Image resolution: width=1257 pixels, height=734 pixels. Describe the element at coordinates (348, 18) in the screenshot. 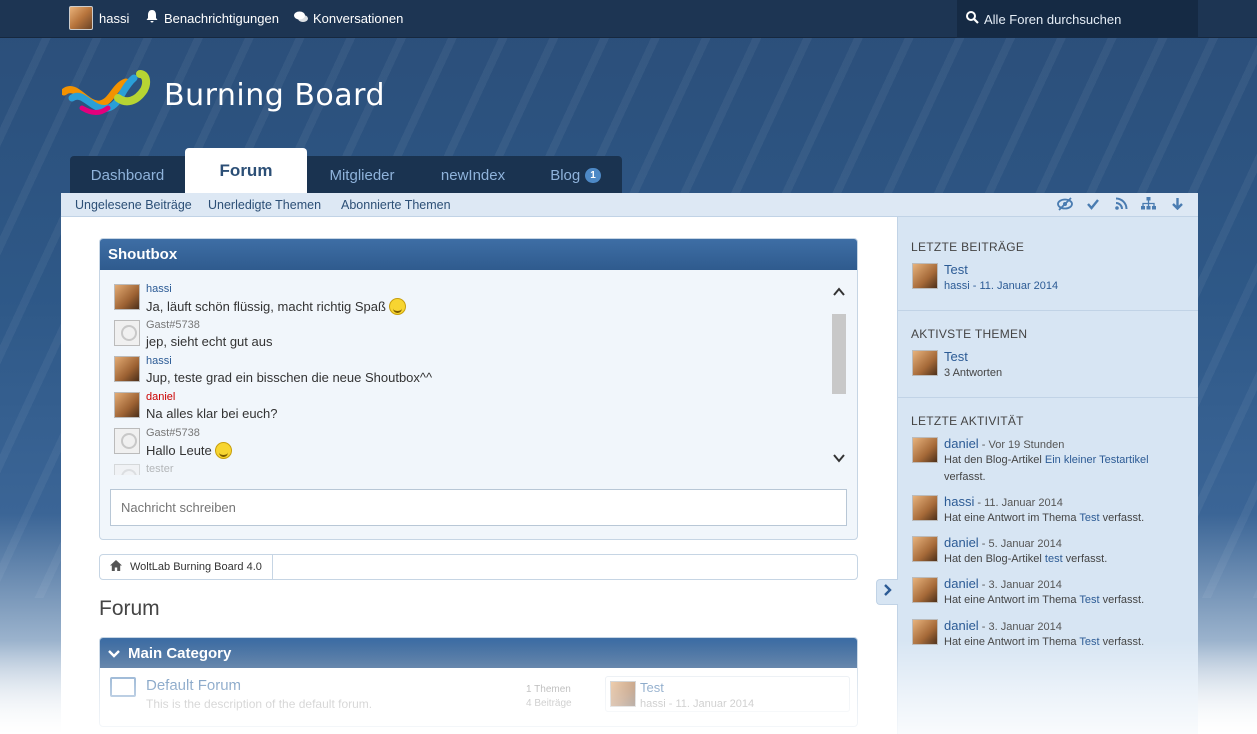

I see `conversations-button: Konversationen` at that location.